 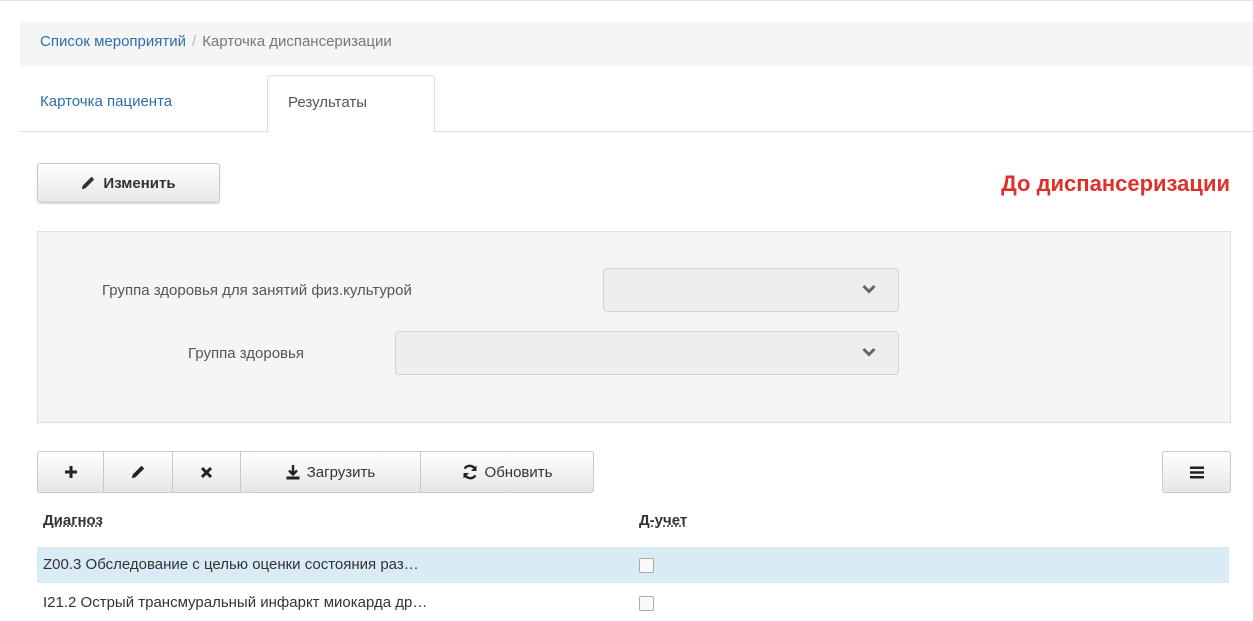 I want to click on times-icon, so click(x=206, y=472).